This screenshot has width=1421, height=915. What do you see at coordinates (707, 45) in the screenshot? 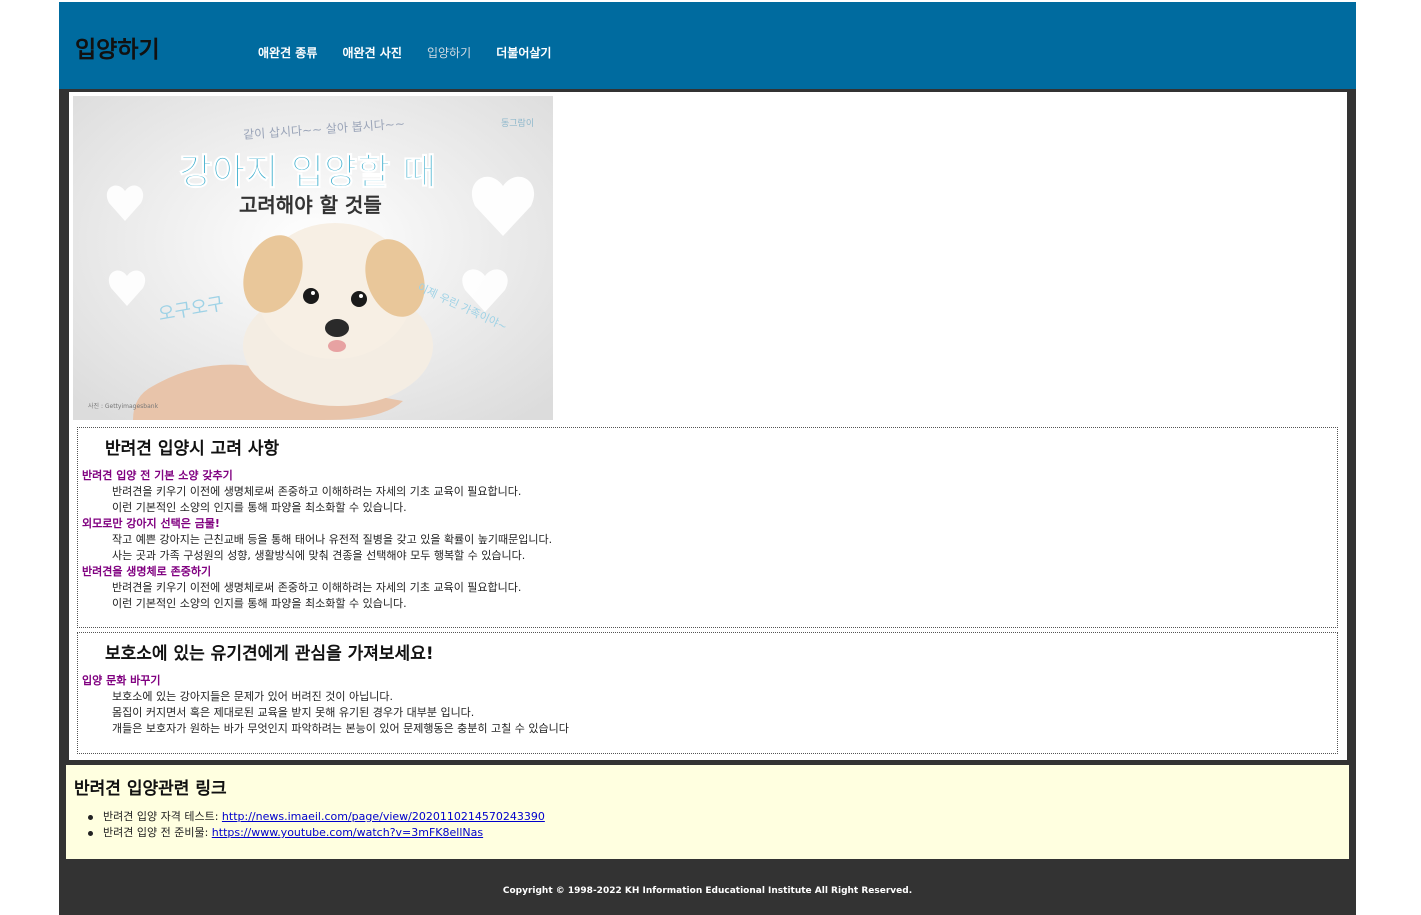
I see `site-header: 입양하기 애완견 종류 애완견 사진 입양하기 더불어살기` at bounding box center [707, 45].